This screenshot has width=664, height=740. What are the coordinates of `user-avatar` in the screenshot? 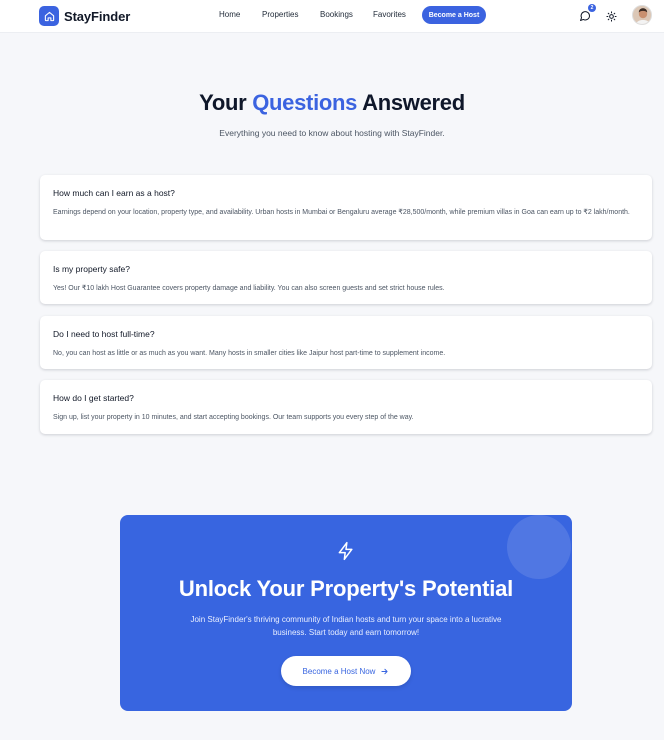 It's located at (642, 15).